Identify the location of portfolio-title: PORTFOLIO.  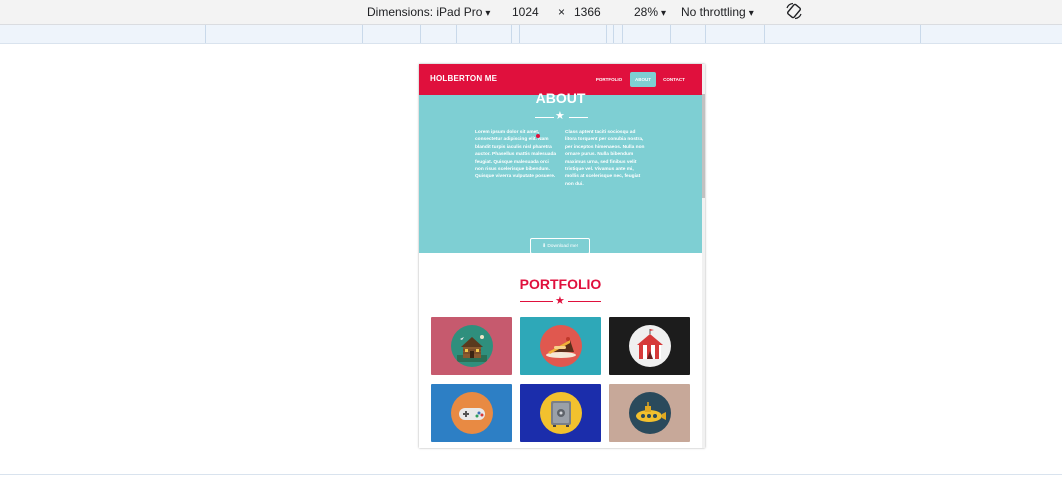
(560, 284).